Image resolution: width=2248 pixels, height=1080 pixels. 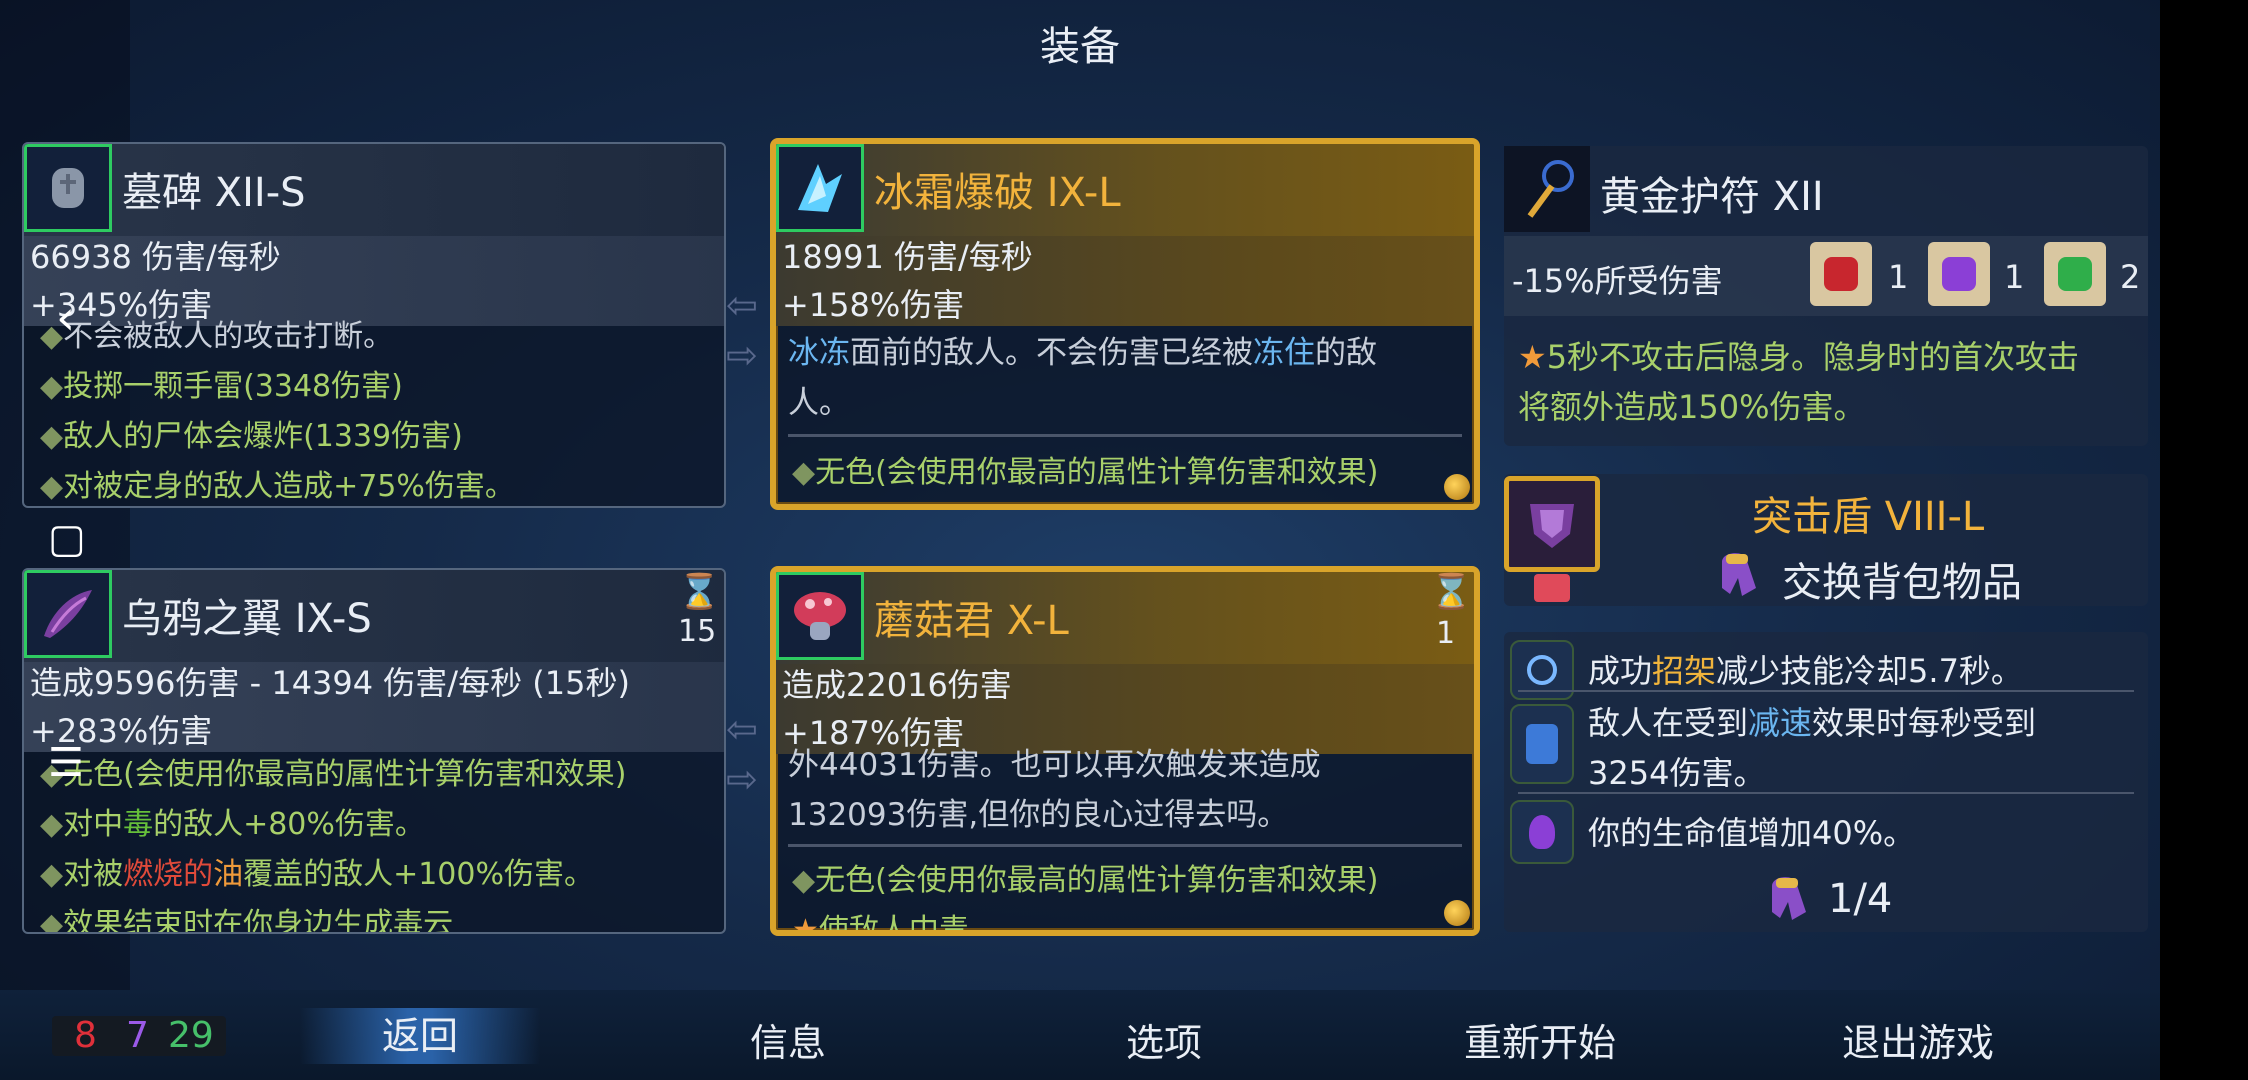 I want to click on slow-mutation-icon, so click(x=1542, y=744).